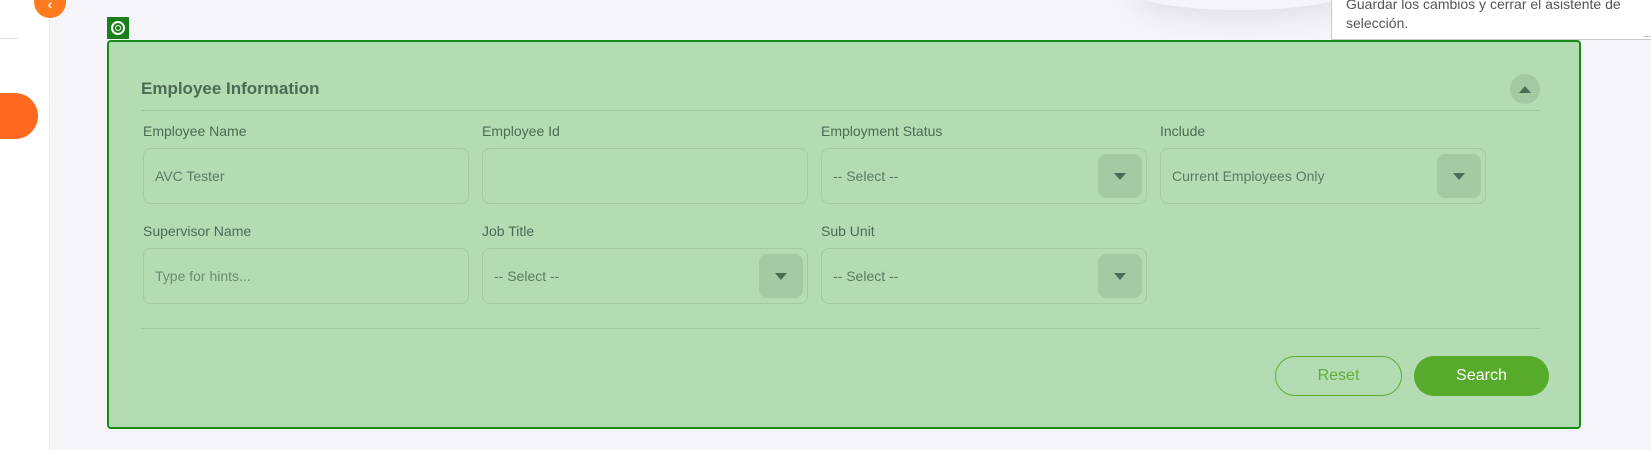  Describe the element at coordinates (508, 231) in the screenshot. I see `job-title-label: Job Title` at that location.